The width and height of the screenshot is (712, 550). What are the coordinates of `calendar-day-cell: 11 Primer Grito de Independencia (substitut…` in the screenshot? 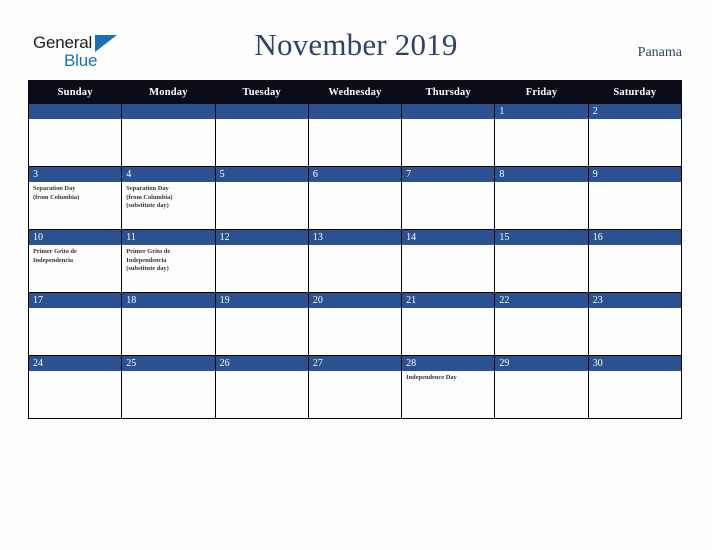 It's located at (168, 261).